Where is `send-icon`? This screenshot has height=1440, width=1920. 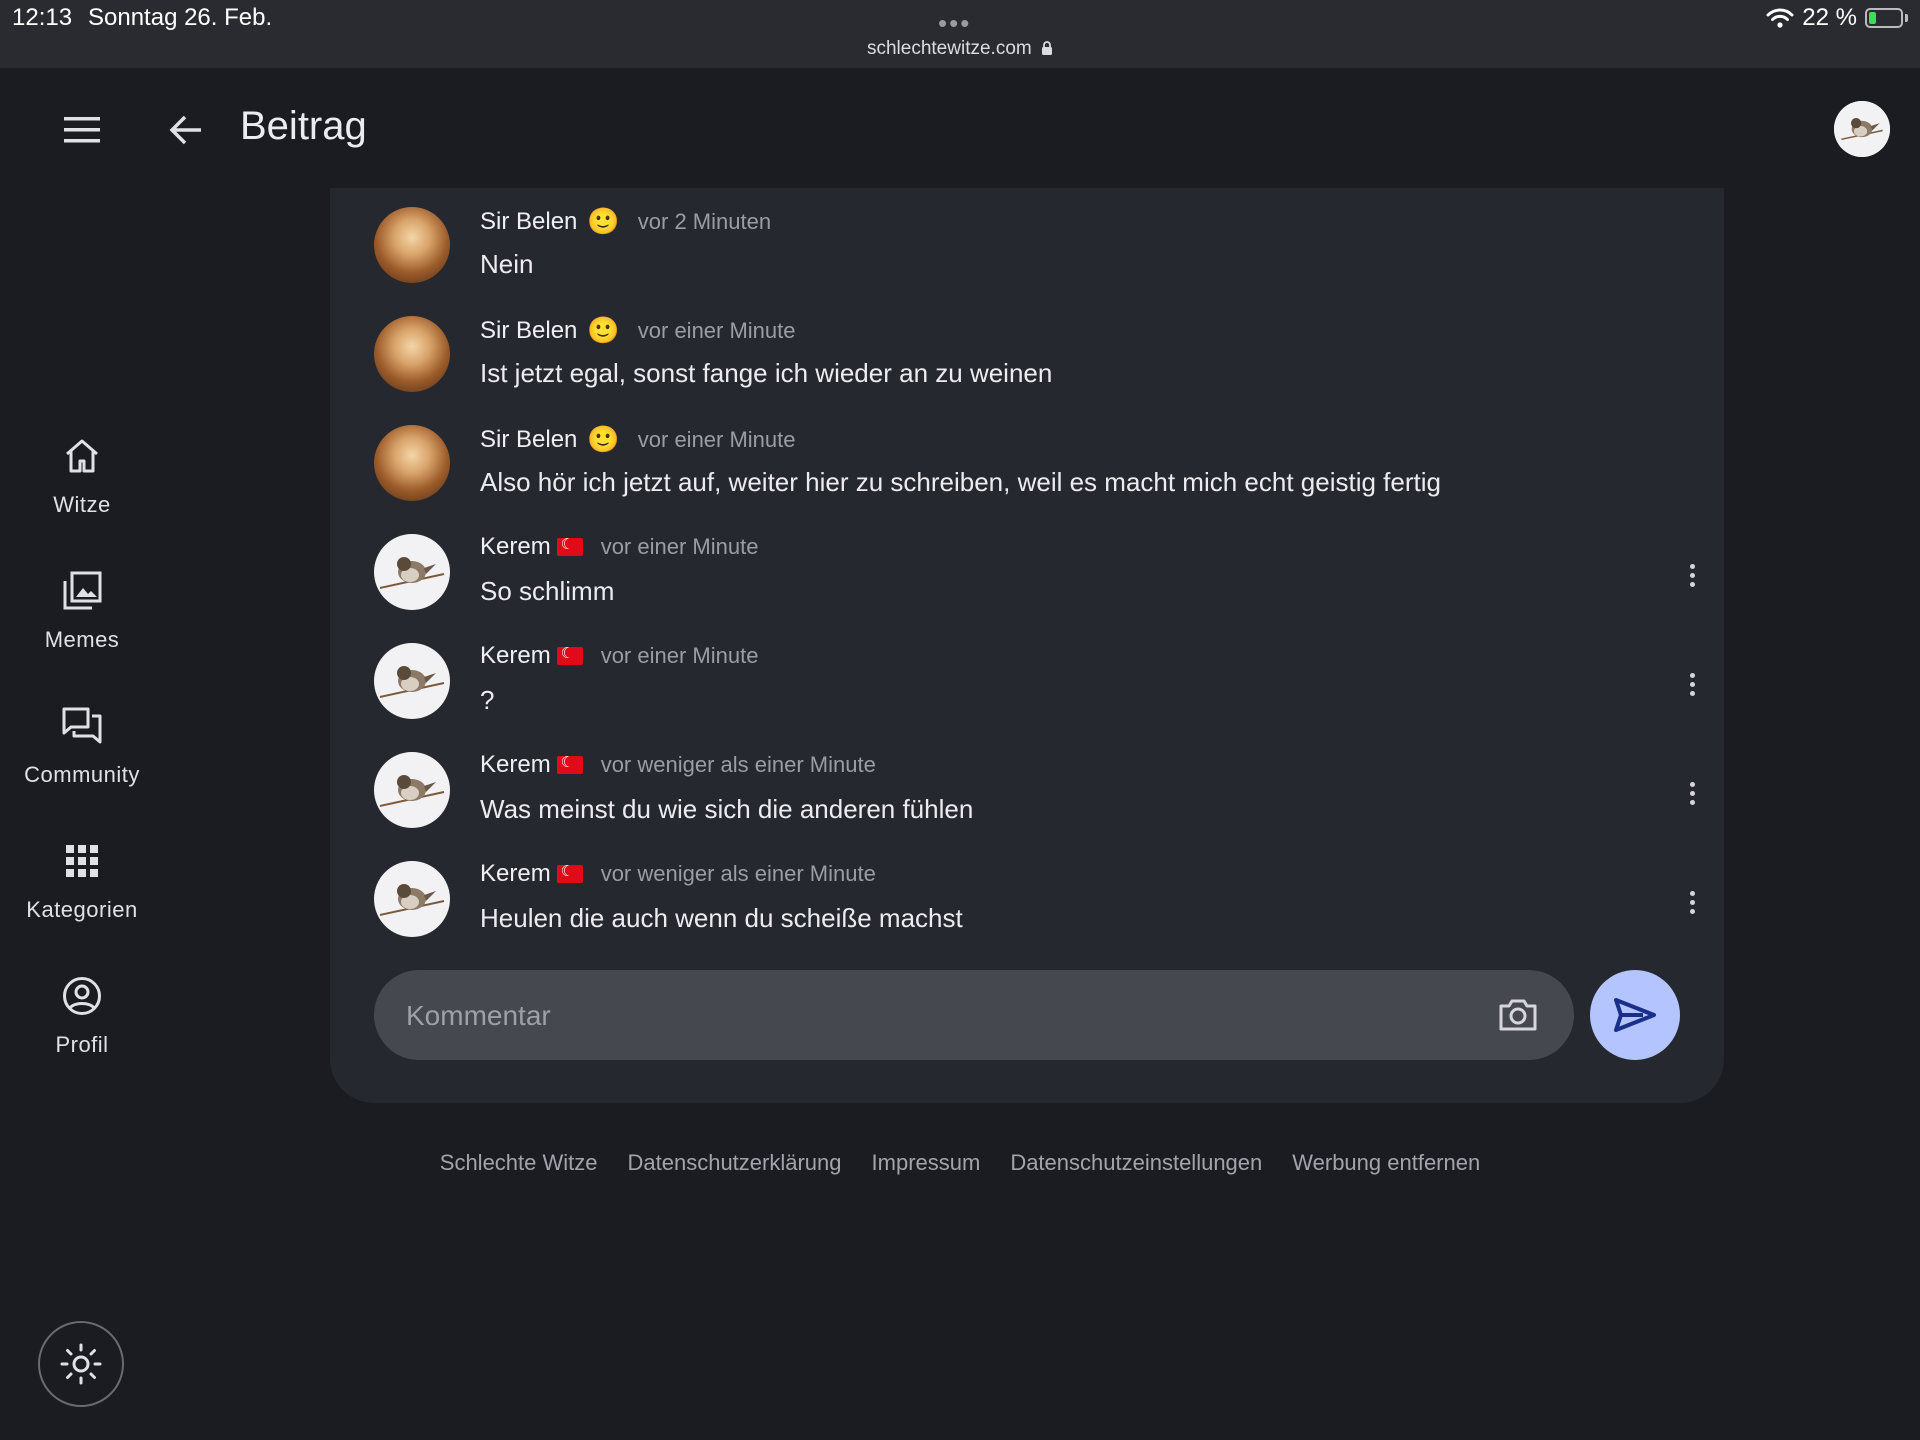 send-icon is located at coordinates (1635, 1015).